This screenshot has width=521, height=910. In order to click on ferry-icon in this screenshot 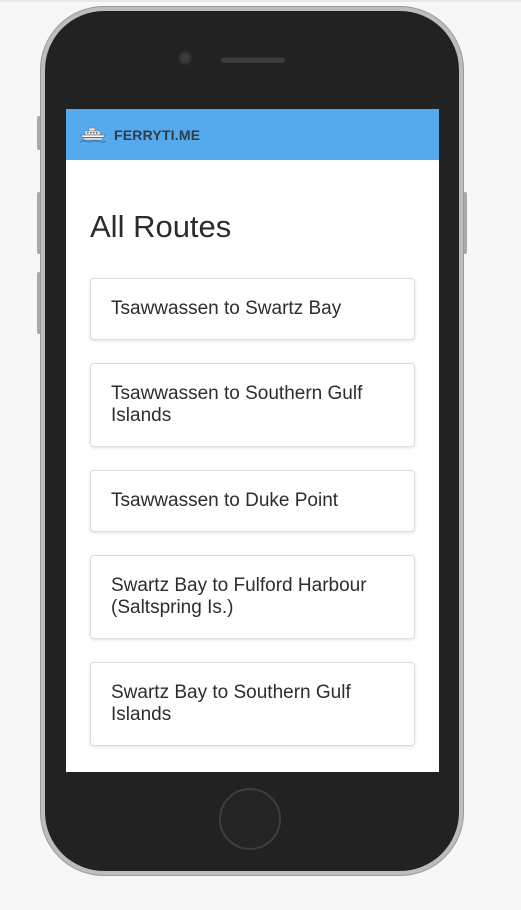, I will do `click(93, 135)`.